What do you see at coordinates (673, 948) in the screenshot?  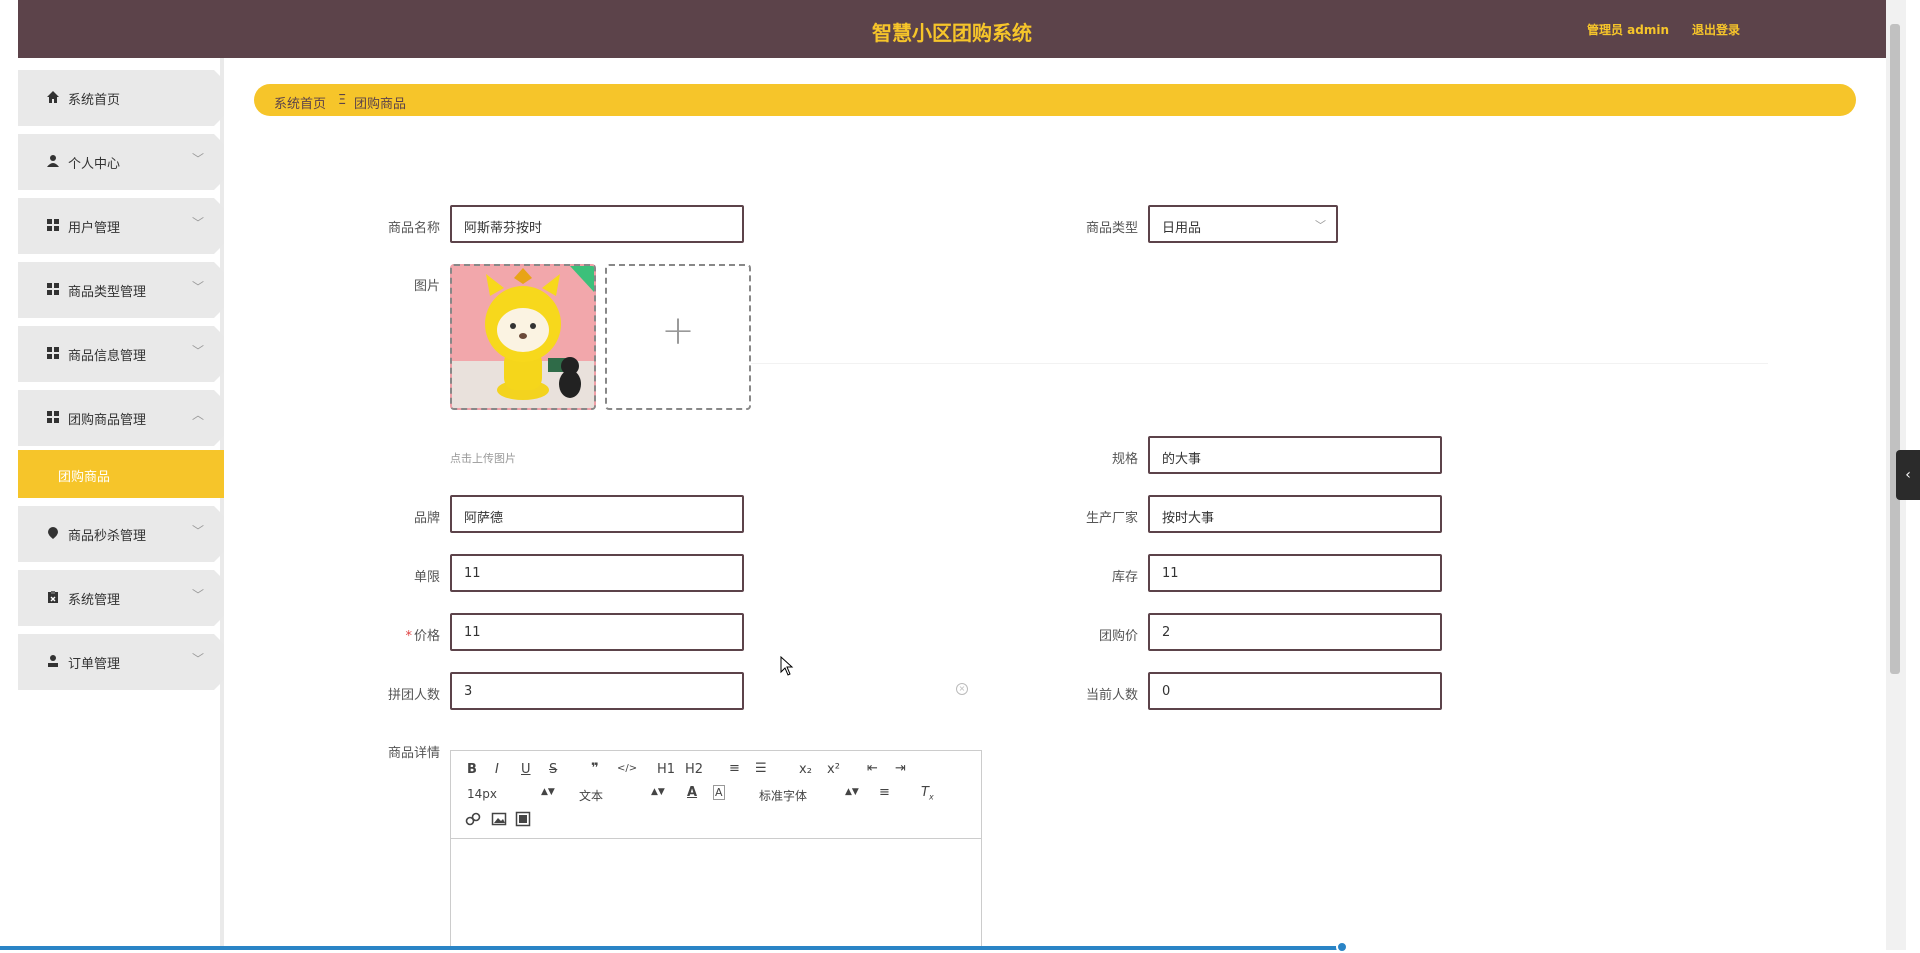 I see `horizontal-scrollbar` at bounding box center [673, 948].